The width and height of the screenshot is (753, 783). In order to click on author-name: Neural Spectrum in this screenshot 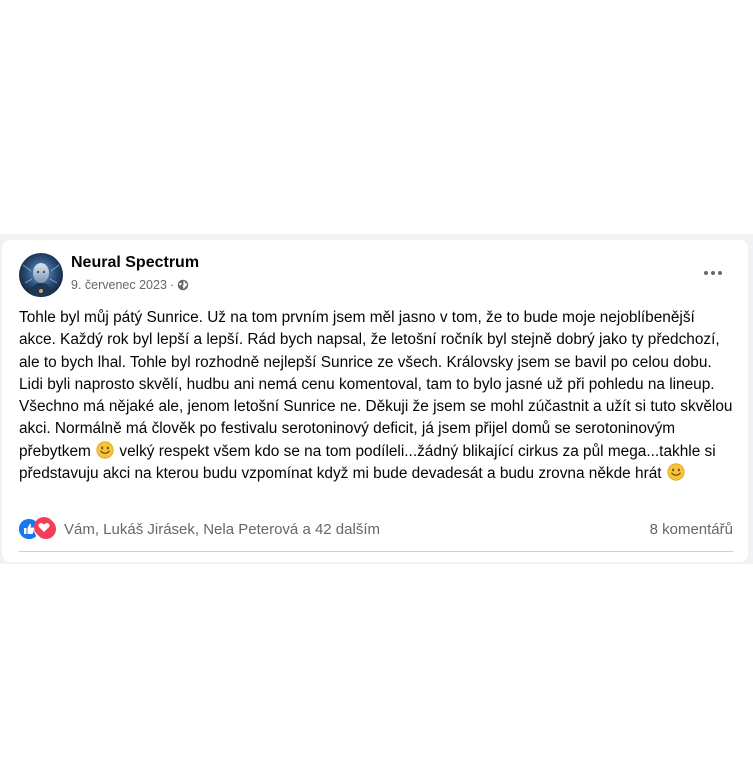, I will do `click(135, 263)`.